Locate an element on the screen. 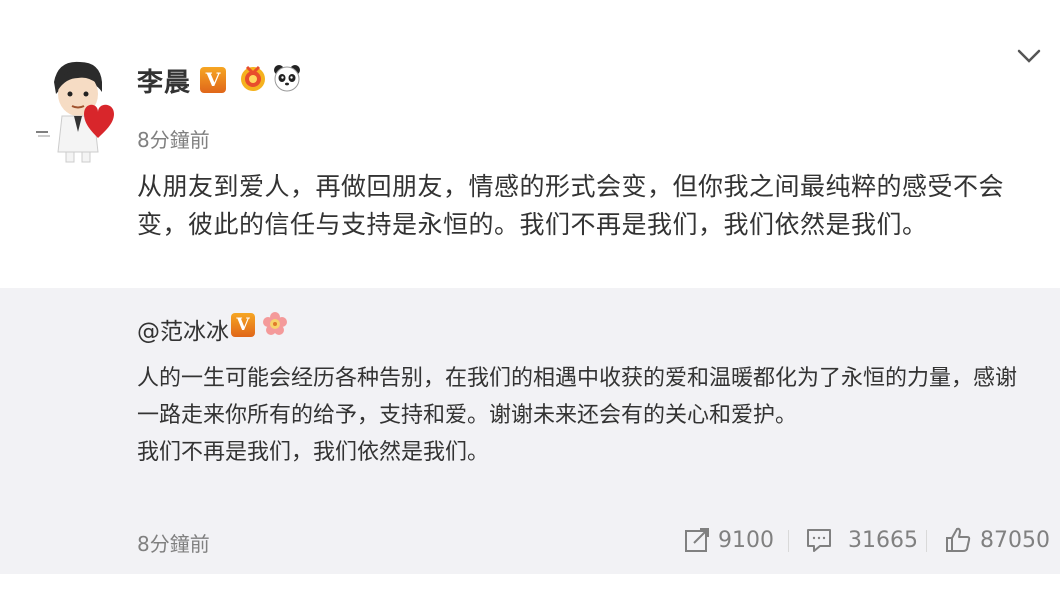  chevron-down-icon is located at coordinates (1029, 56).